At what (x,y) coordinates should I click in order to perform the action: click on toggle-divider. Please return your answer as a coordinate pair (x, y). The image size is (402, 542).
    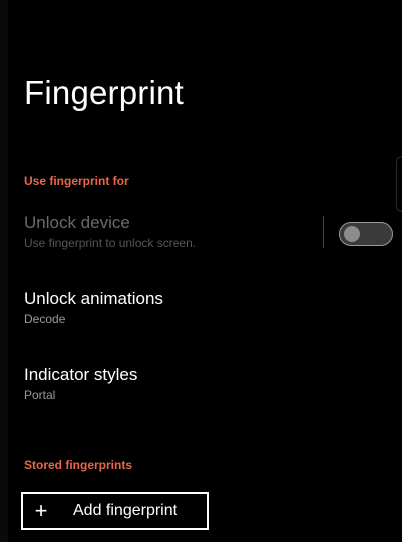
    Looking at the image, I should click on (323, 232).